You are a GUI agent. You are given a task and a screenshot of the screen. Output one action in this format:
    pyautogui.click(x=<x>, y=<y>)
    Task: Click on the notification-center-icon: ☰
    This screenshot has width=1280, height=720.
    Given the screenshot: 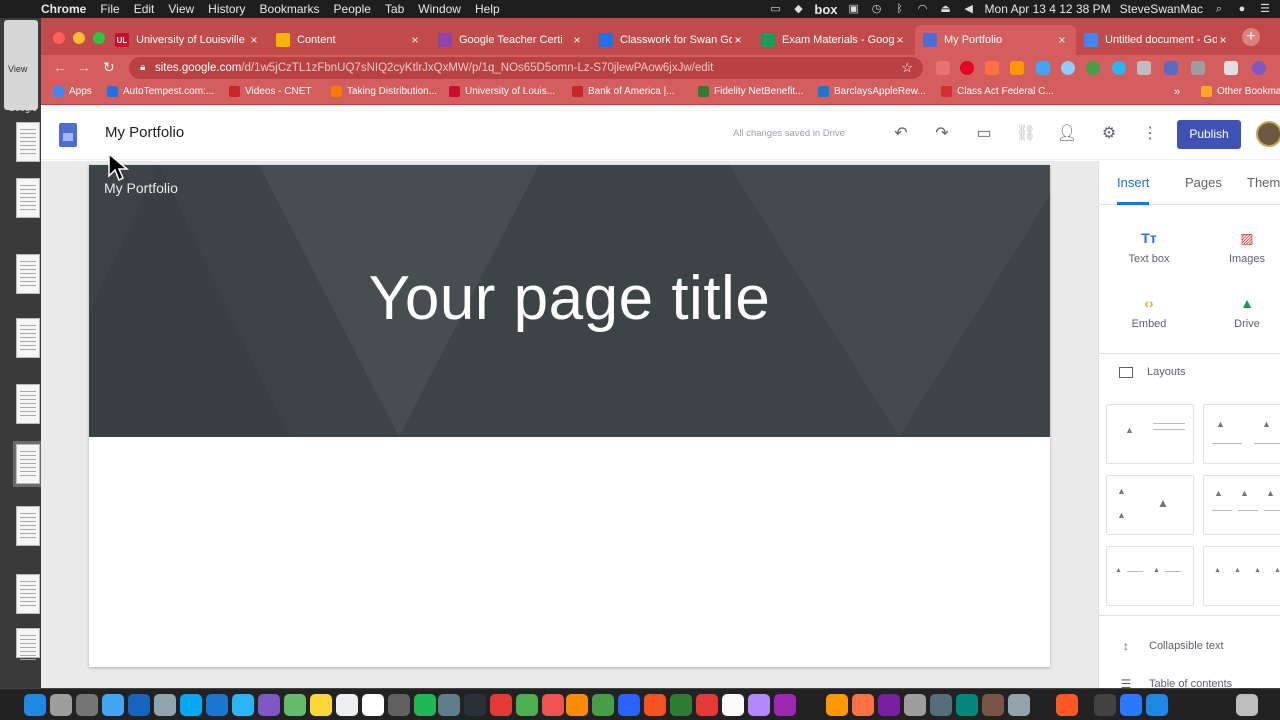 What is the action you would take?
    pyautogui.click(x=1265, y=9)
    